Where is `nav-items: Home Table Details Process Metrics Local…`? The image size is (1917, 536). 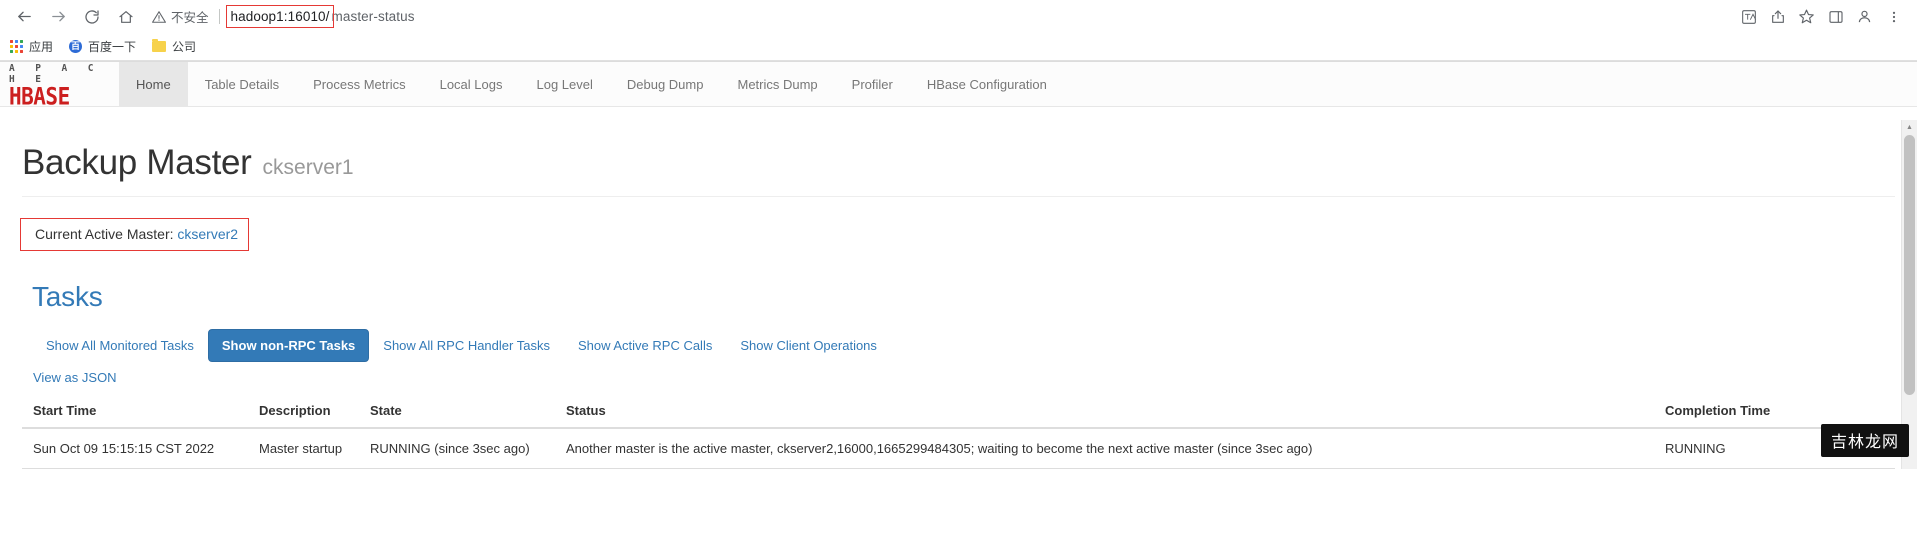 nav-items: Home Table Details Process Metrics Local… is located at coordinates (591, 84).